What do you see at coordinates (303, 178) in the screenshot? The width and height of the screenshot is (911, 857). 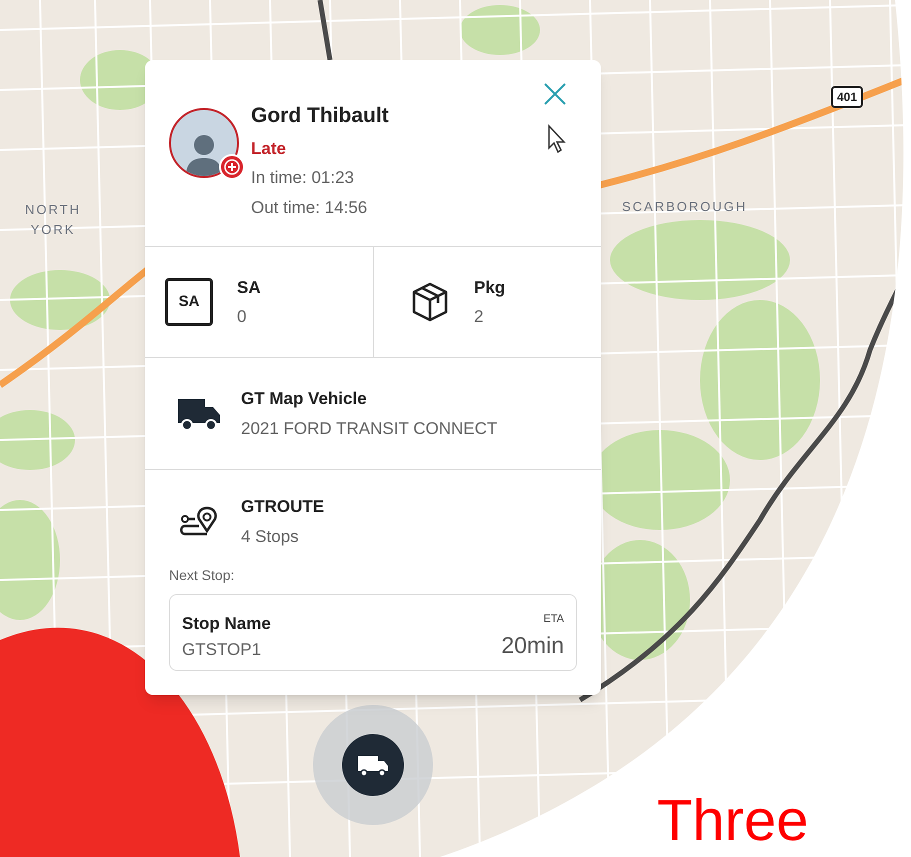 I see `in-time-text: In time: 01:23` at bounding box center [303, 178].